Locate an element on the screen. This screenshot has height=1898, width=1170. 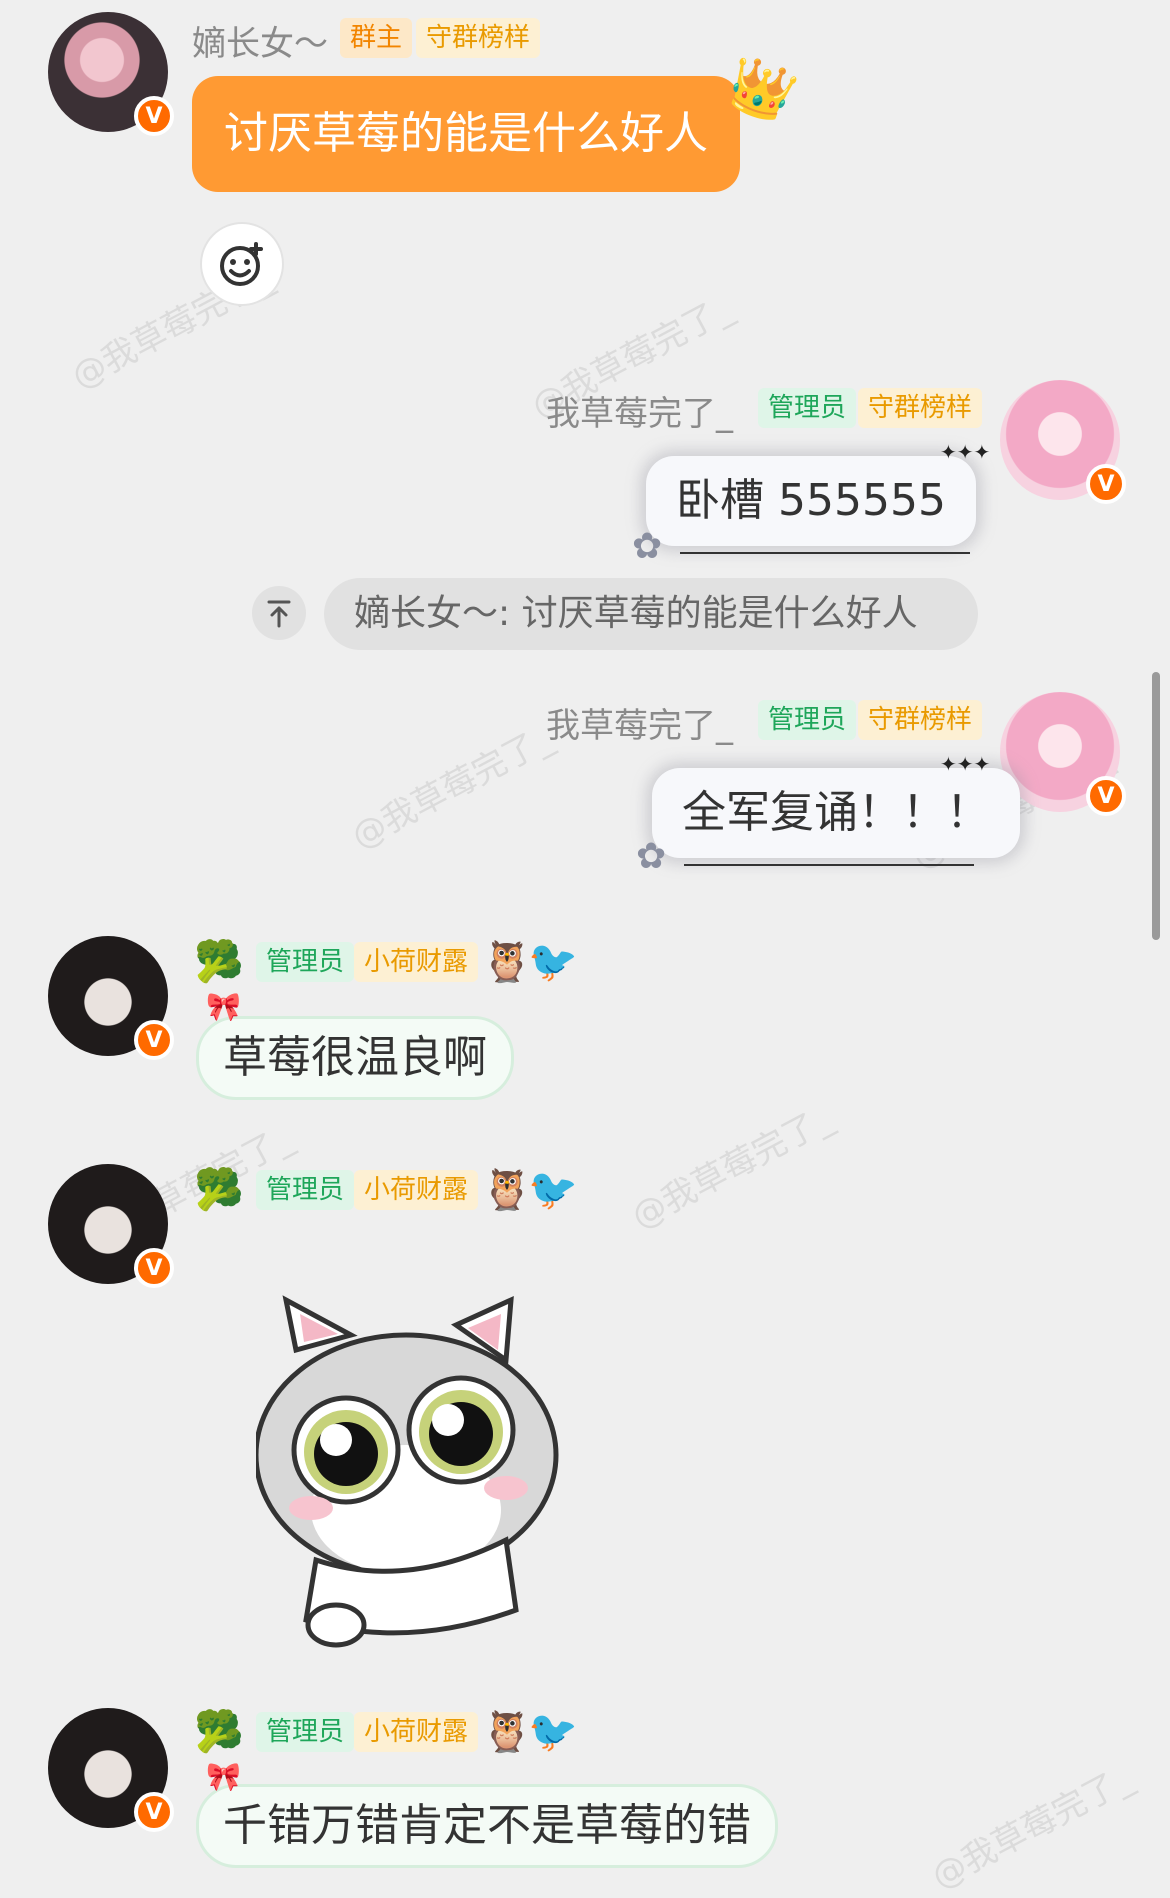
message-bubble: 全军复诵！！！ is located at coordinates (836, 813).